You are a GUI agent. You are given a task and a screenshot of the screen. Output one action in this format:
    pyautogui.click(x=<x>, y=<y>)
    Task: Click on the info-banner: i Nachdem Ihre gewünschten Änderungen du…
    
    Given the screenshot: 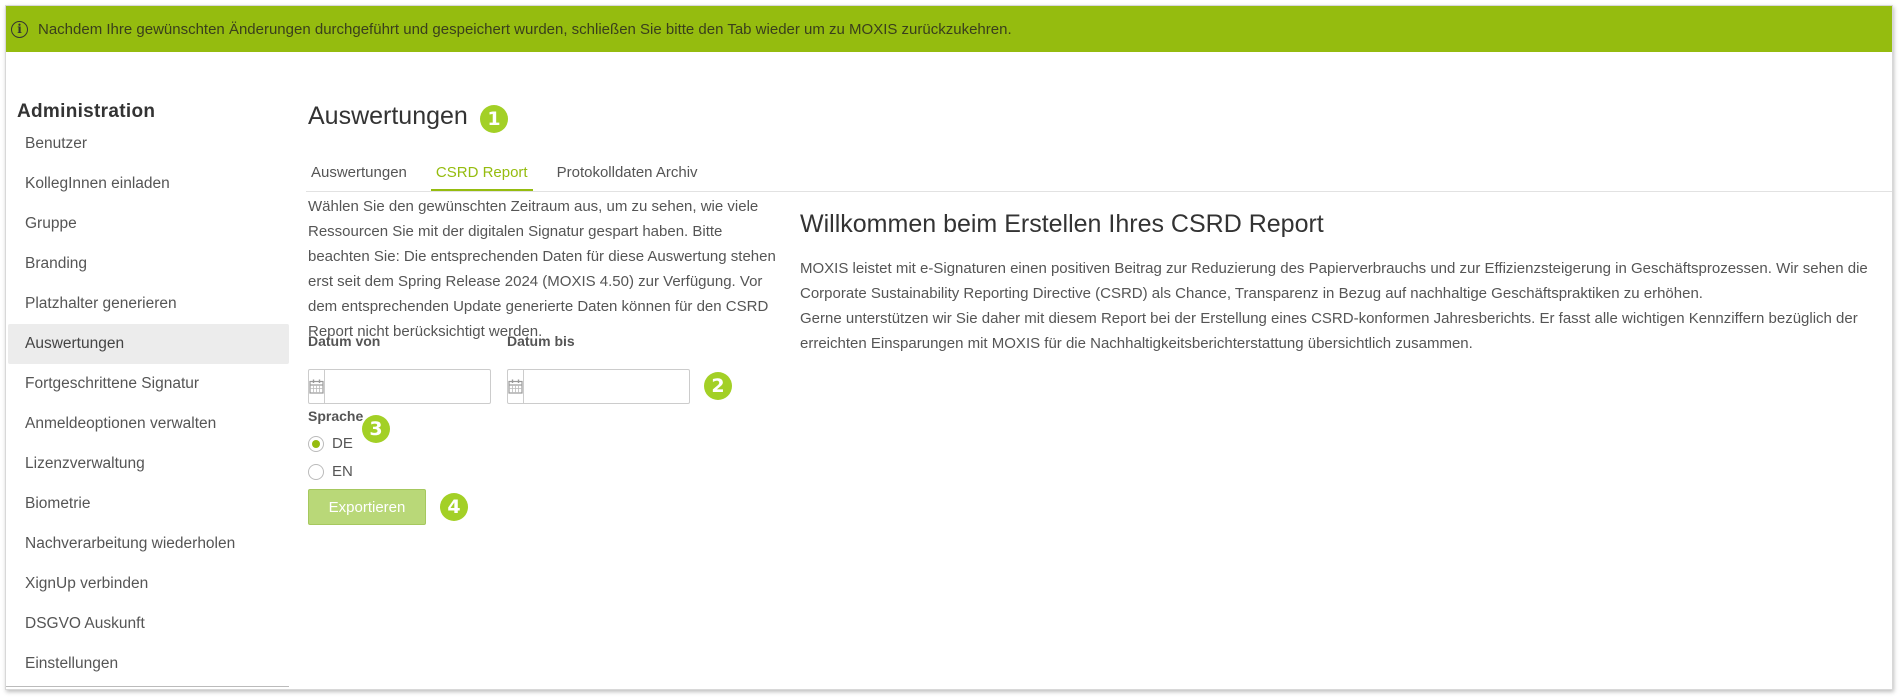 What is the action you would take?
    pyautogui.click(x=949, y=29)
    